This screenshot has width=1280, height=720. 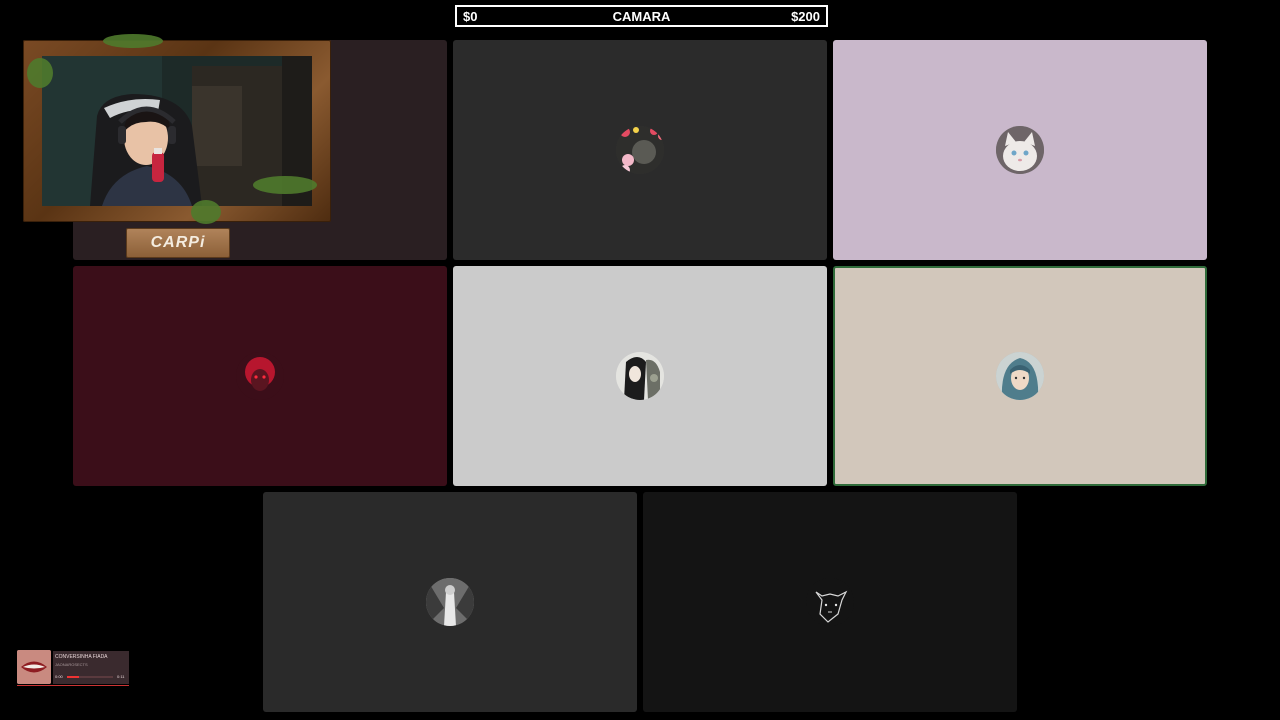 I want to click on streamer-name-plate: CARPi, so click(x=178, y=243).